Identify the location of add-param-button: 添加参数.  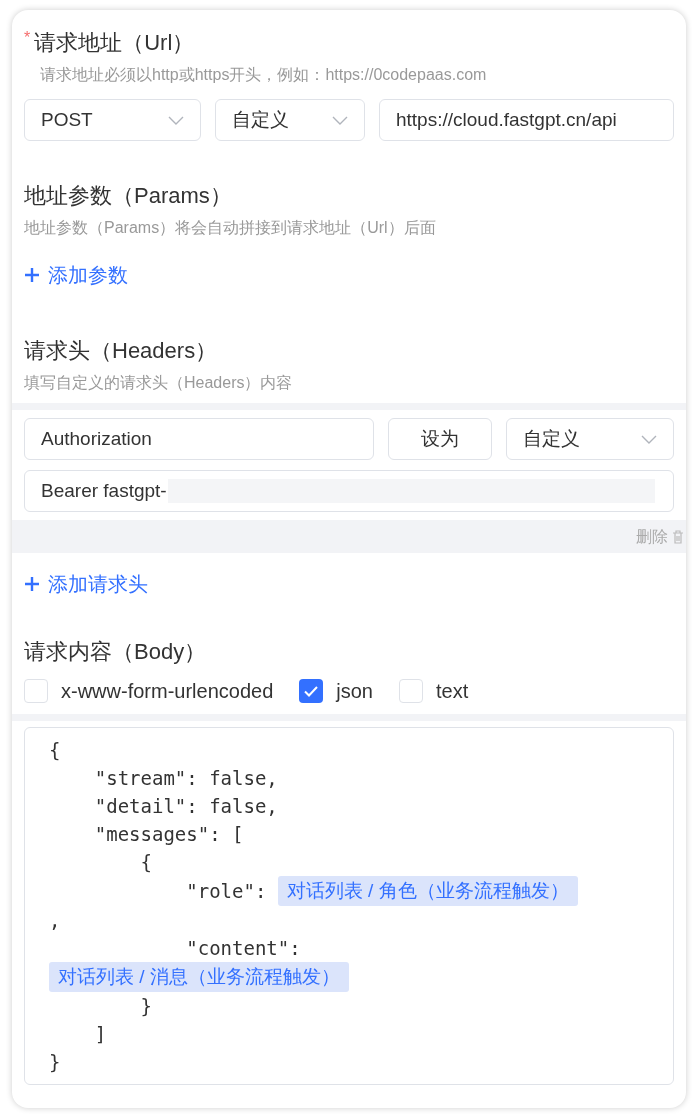
(76, 275).